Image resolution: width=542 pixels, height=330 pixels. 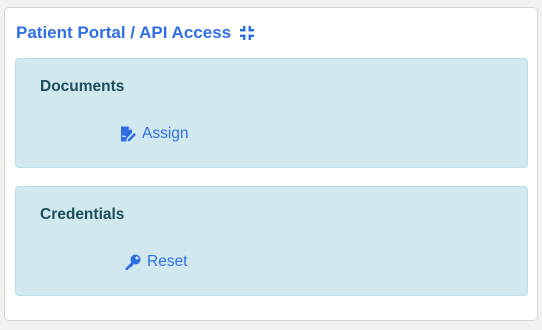 What do you see at coordinates (247, 33) in the screenshot?
I see `compress-icon` at bounding box center [247, 33].